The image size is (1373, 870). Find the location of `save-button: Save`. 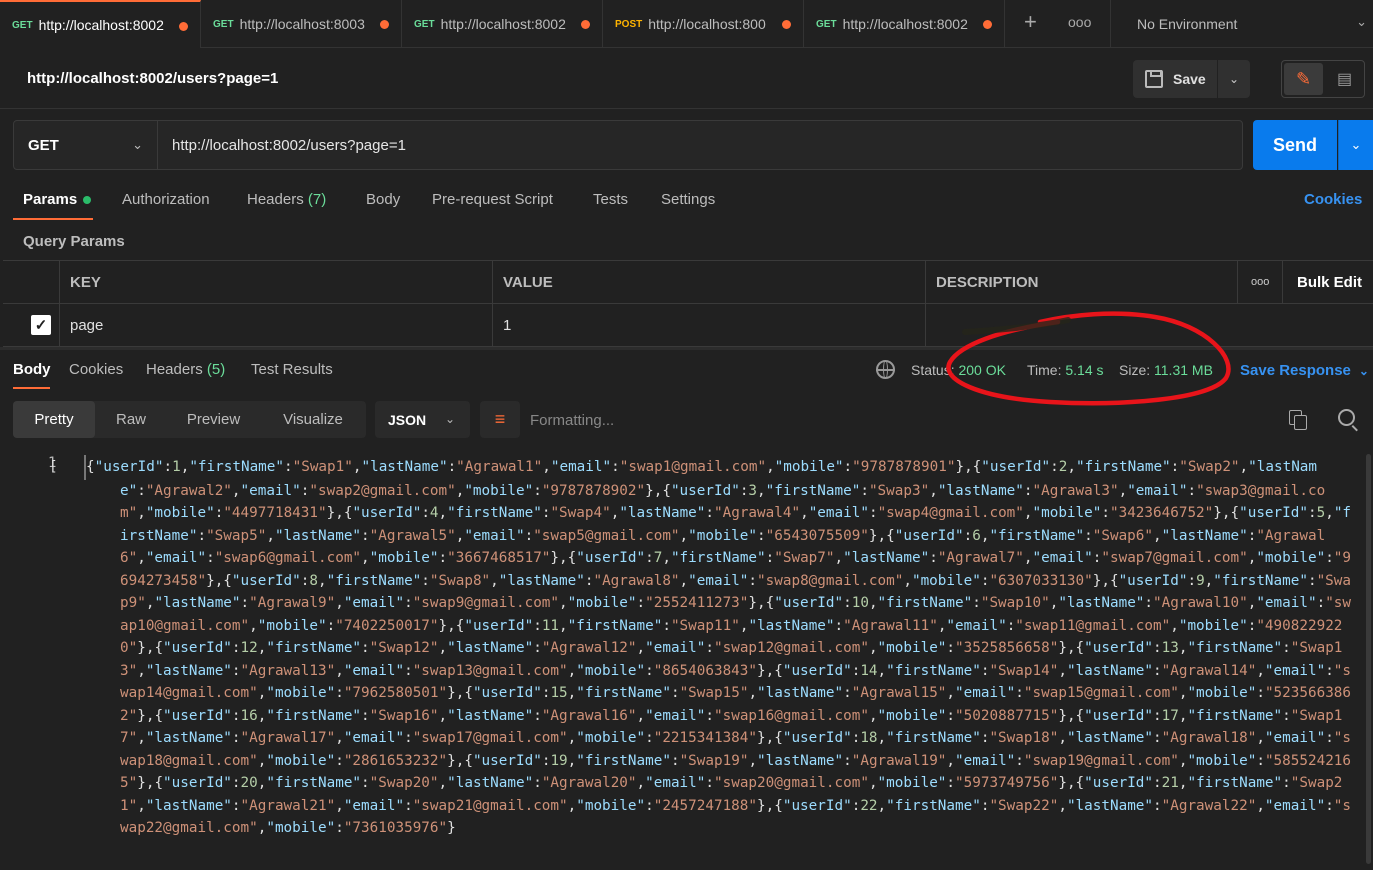

save-button: Save is located at coordinates (1175, 79).